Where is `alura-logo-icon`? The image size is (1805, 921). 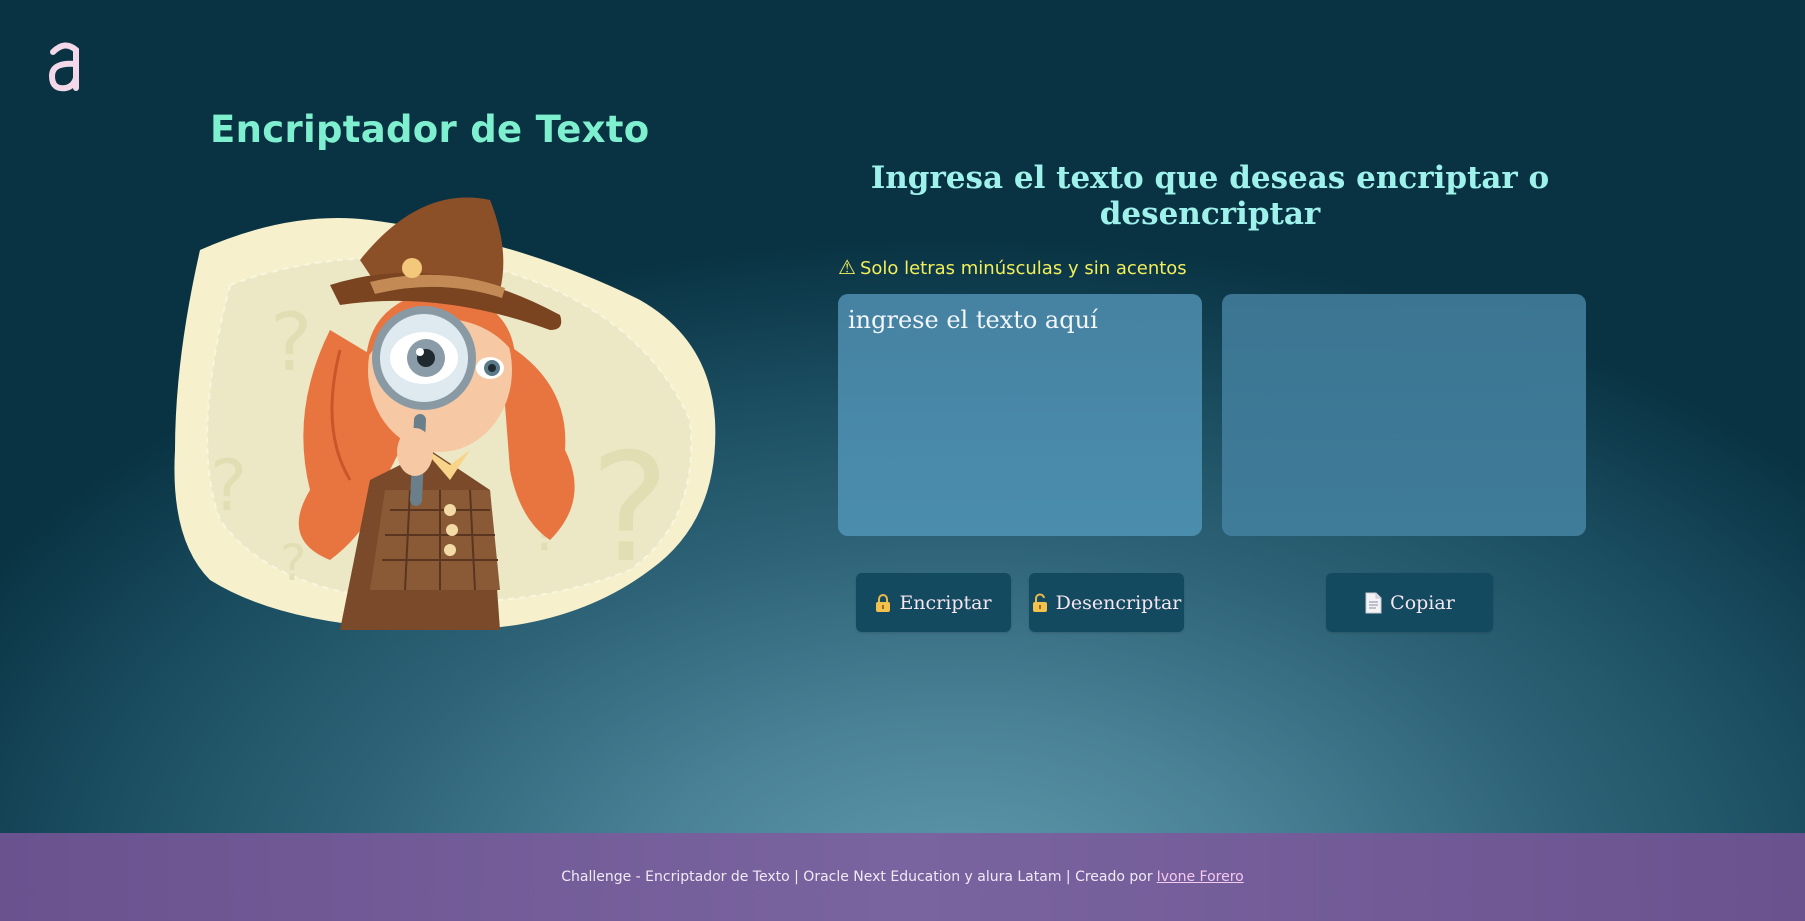 alura-logo-icon is located at coordinates (63, 67).